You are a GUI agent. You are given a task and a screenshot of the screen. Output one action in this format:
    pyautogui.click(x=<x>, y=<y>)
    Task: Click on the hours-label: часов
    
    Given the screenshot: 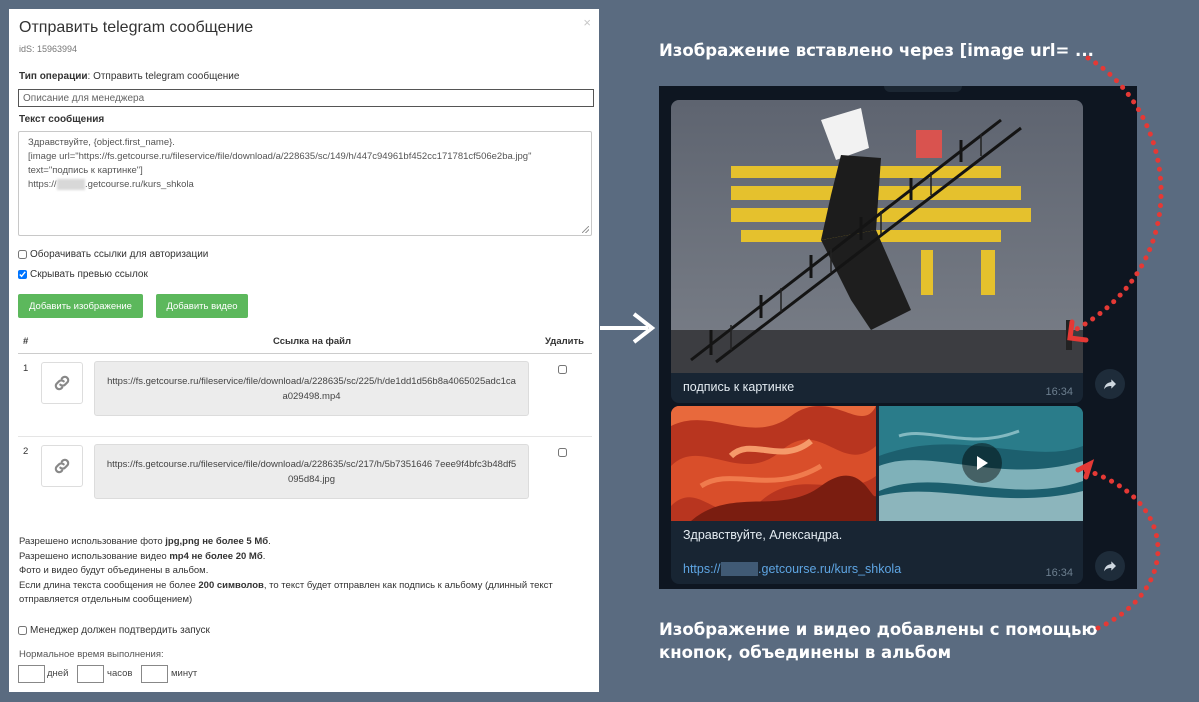 What is the action you would take?
    pyautogui.click(x=120, y=673)
    